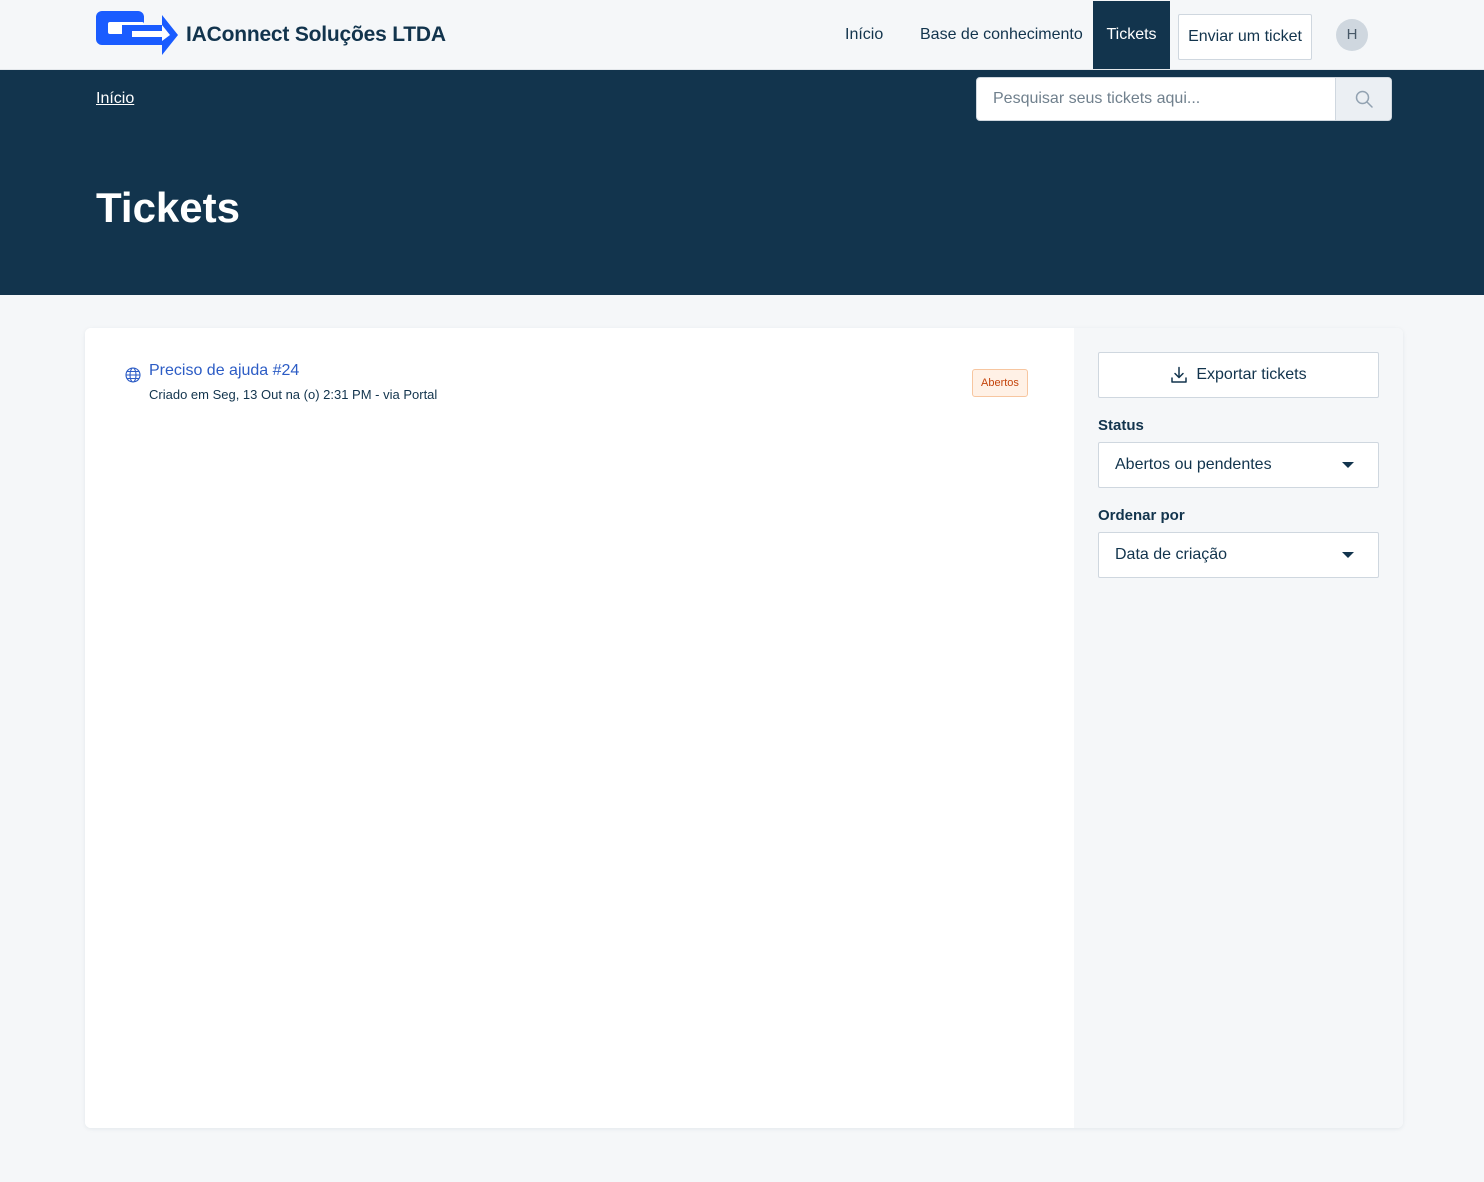  Describe the element at coordinates (1000, 383) in the screenshot. I see `status-badge: Abertos` at that location.